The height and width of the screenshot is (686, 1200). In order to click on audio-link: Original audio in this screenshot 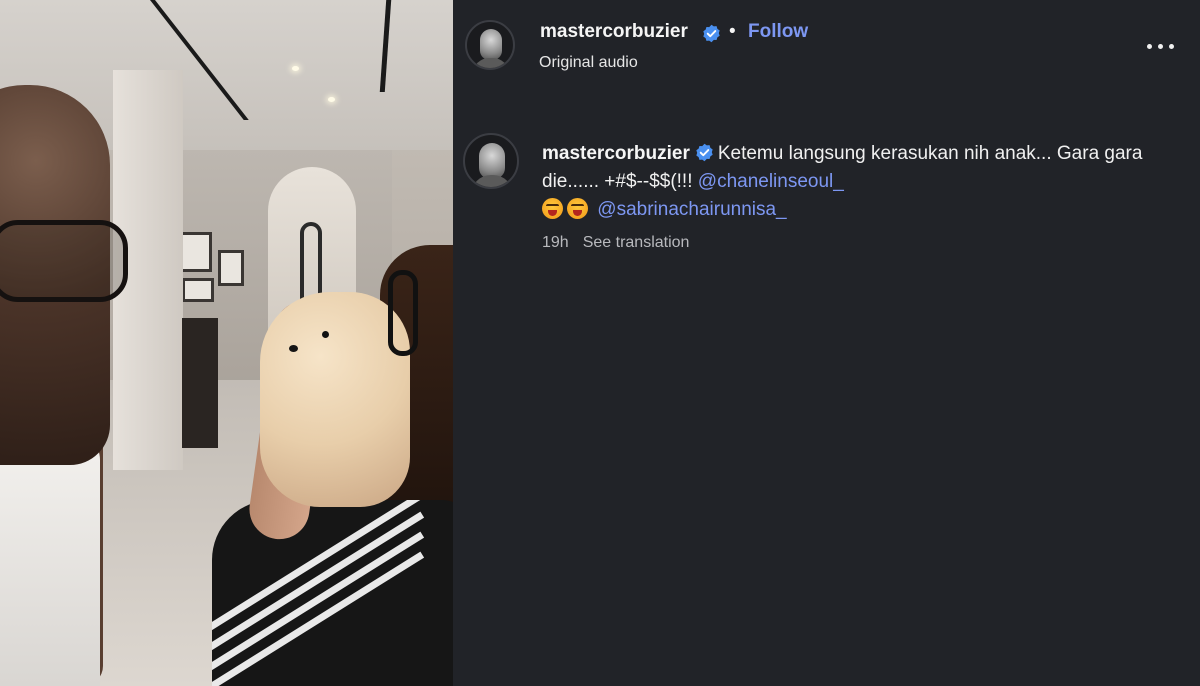, I will do `click(588, 63)`.